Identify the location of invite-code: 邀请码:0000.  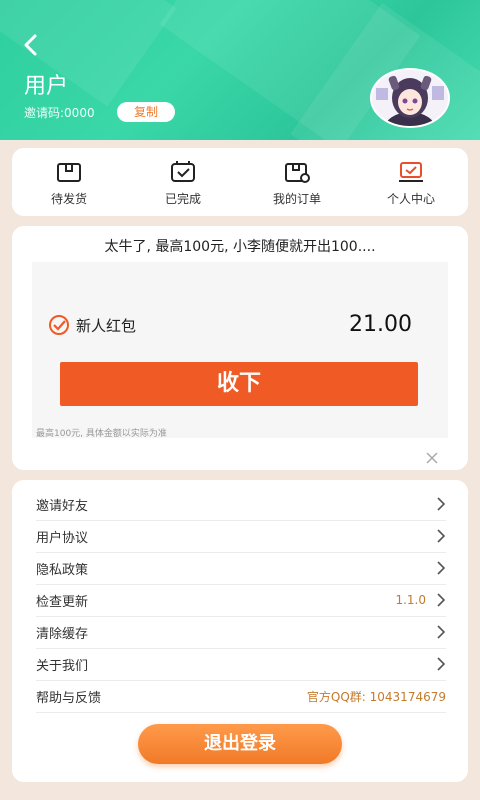
(59, 113).